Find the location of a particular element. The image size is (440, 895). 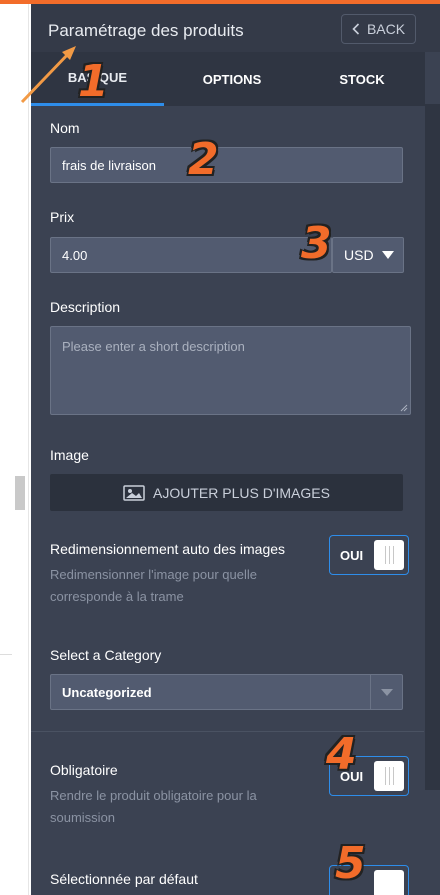

image-icon is located at coordinates (134, 492).